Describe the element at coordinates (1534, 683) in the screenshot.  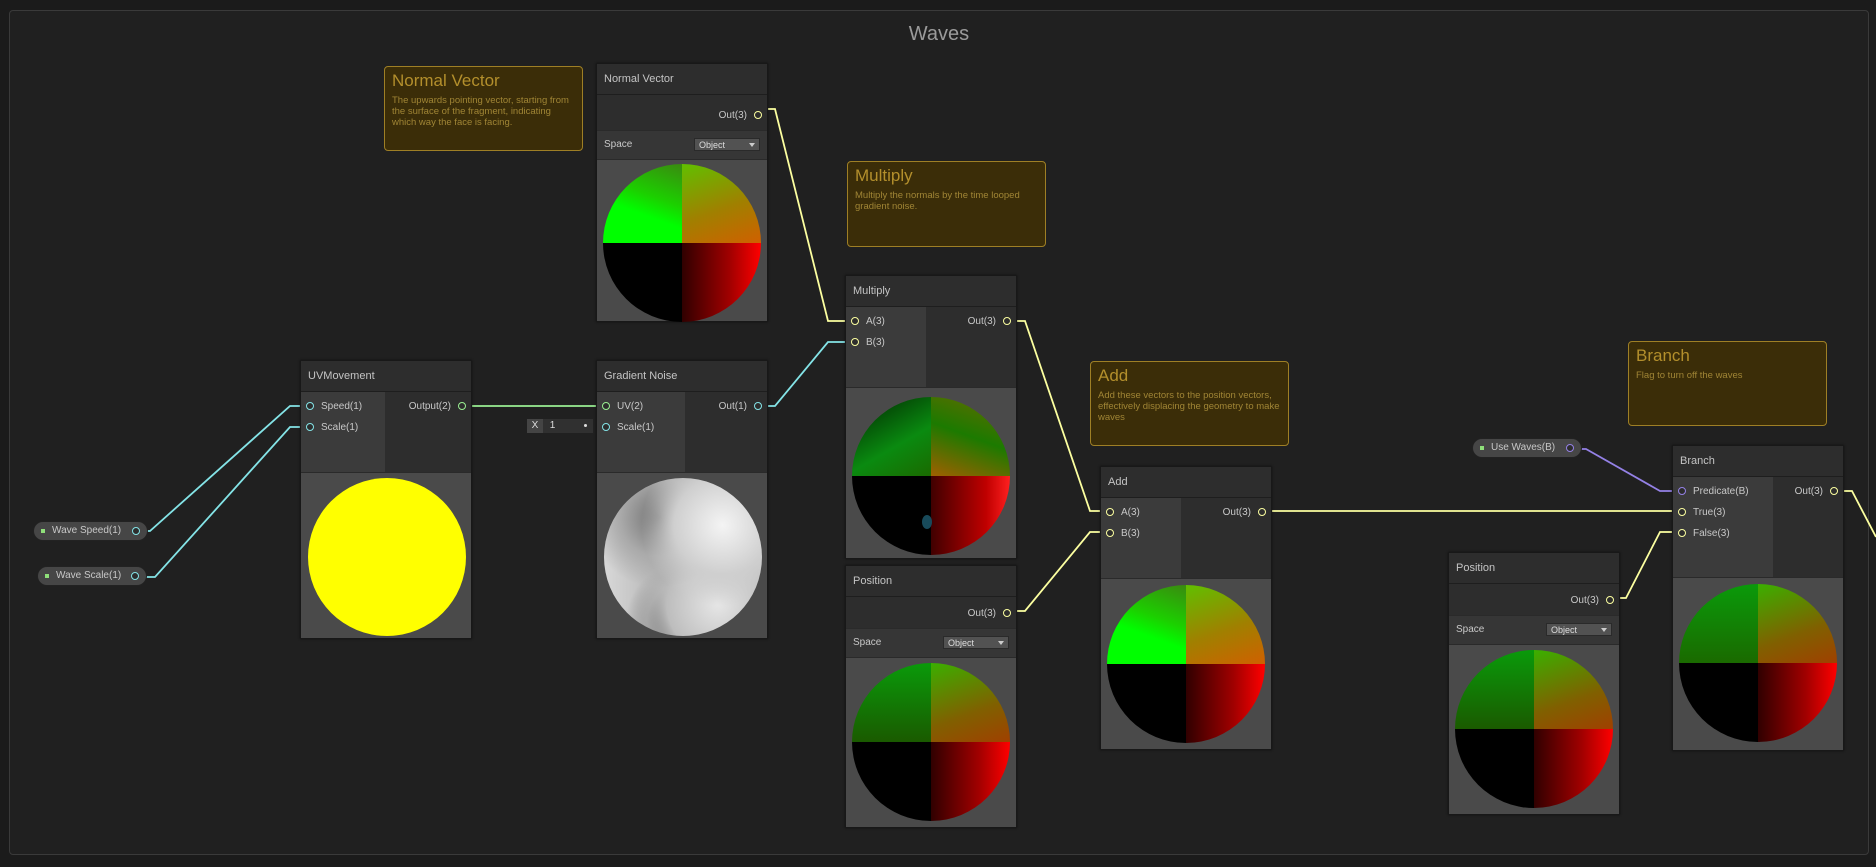
I see `node-position-2: Position Out(3) Space Object` at that location.